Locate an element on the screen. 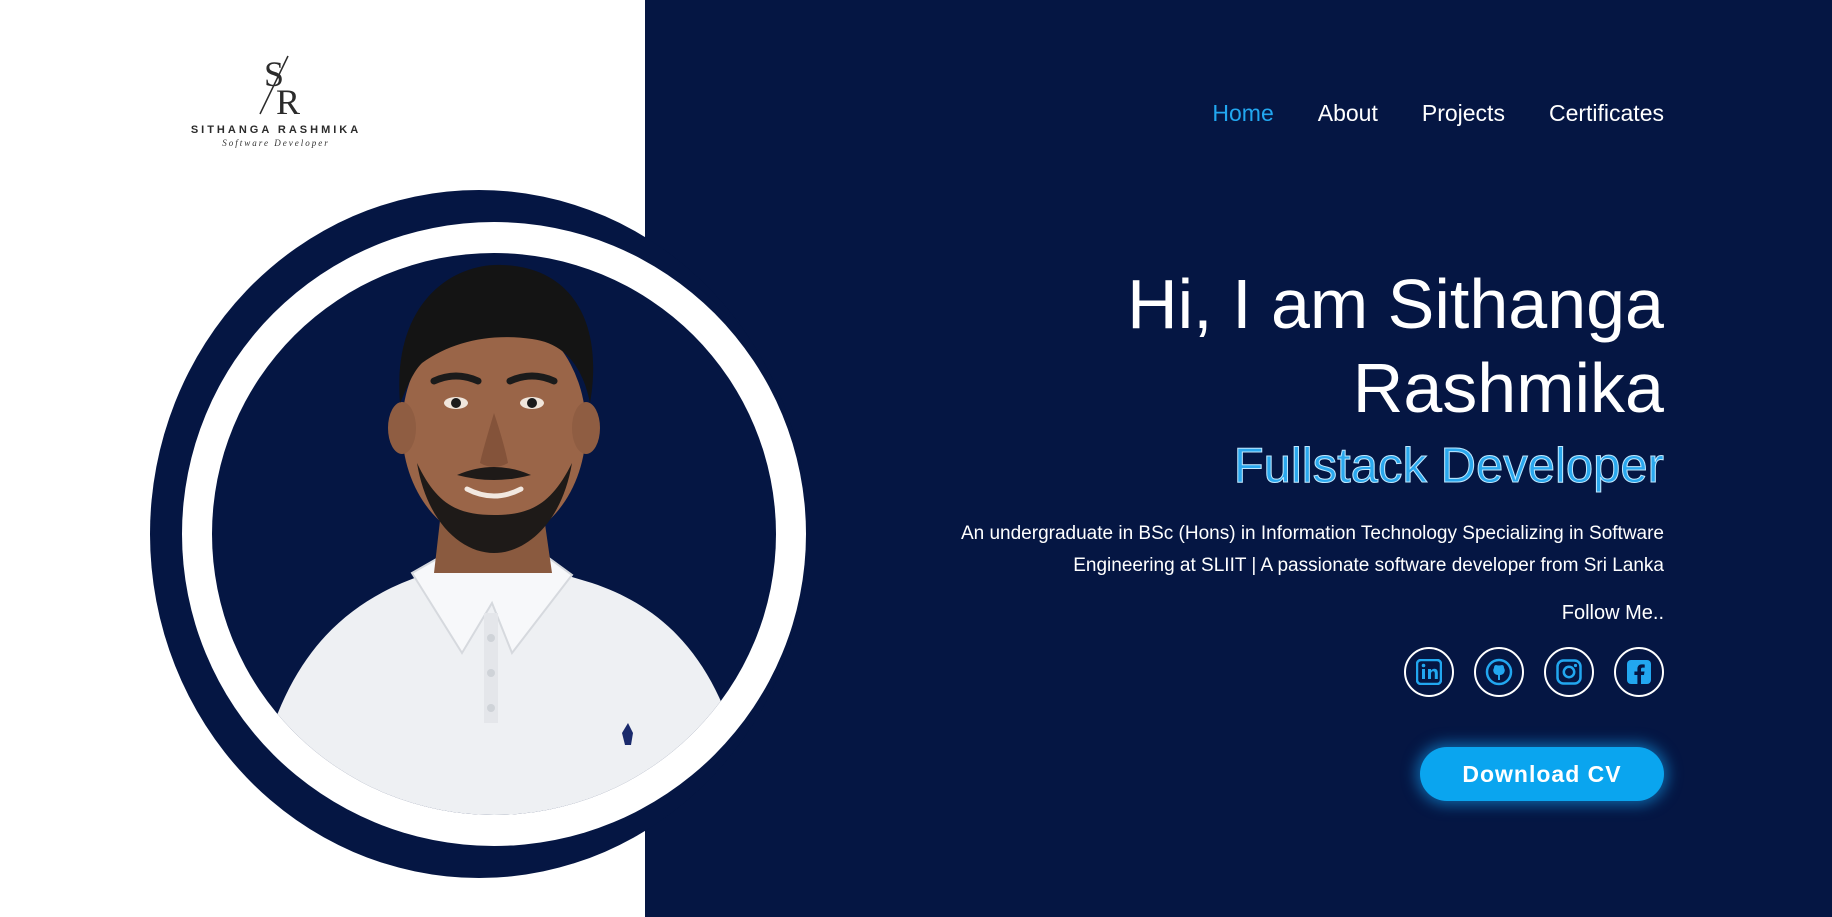  logo-subtitle: Software Developer is located at coordinates (276, 143).